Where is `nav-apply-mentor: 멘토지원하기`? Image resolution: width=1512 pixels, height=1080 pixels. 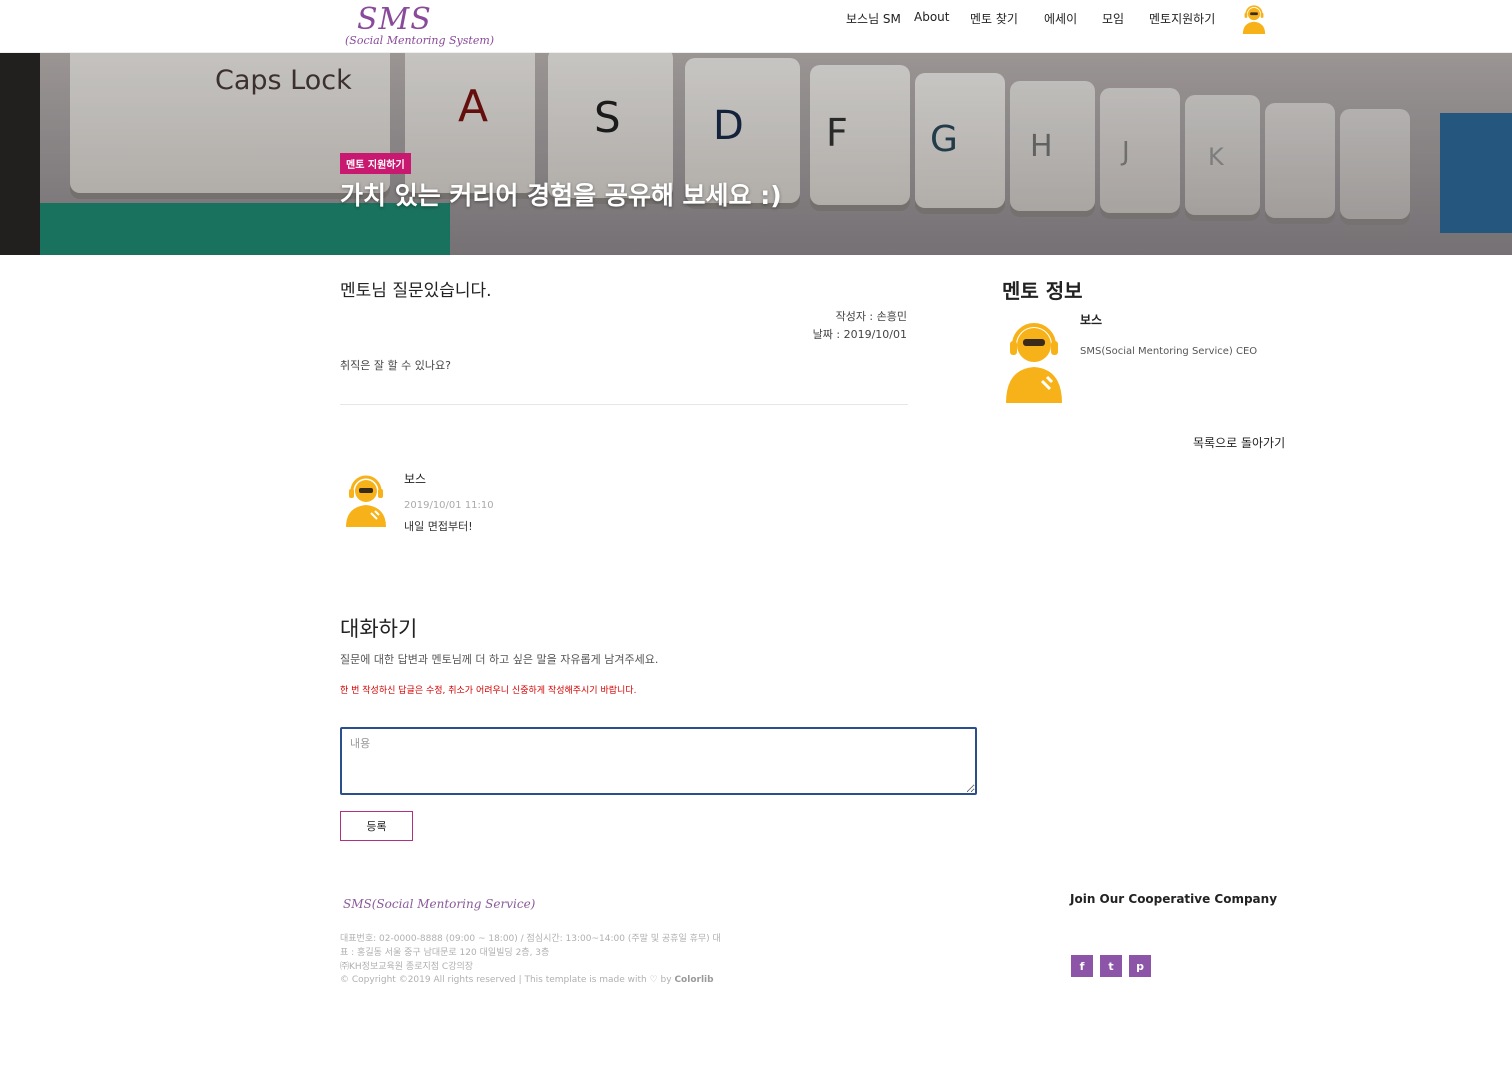
nav-apply-mentor: 멘토지원하기 is located at coordinates (1182, 18).